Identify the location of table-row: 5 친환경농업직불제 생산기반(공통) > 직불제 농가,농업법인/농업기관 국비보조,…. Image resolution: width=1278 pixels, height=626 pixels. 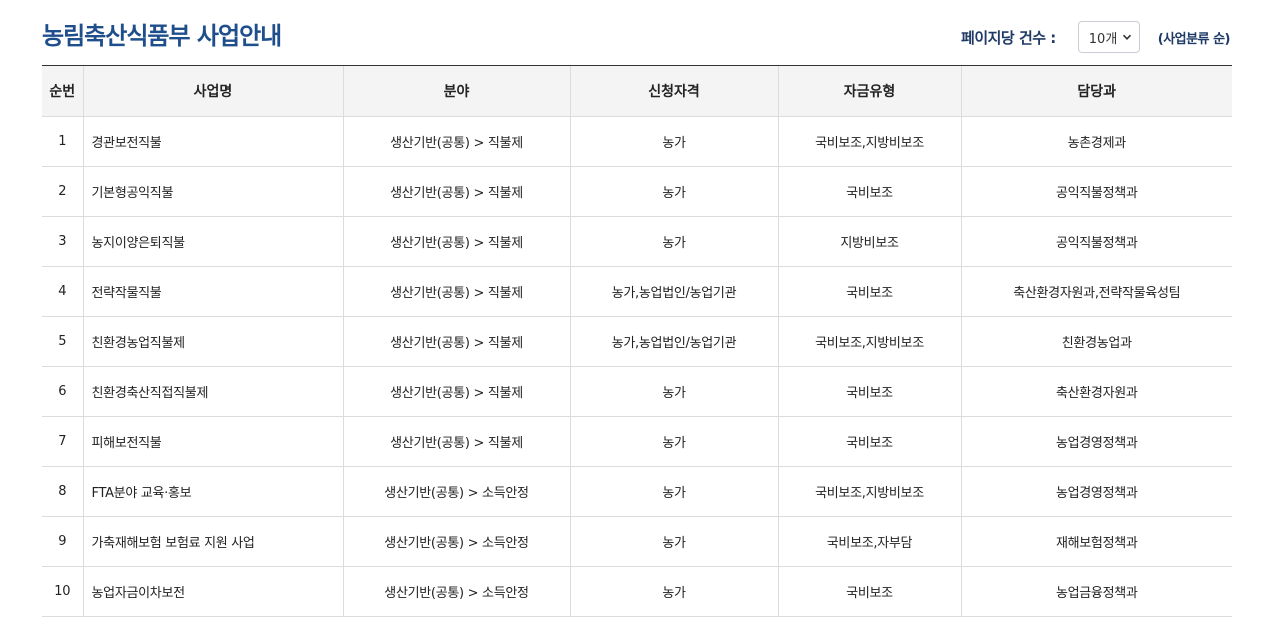
(637, 341).